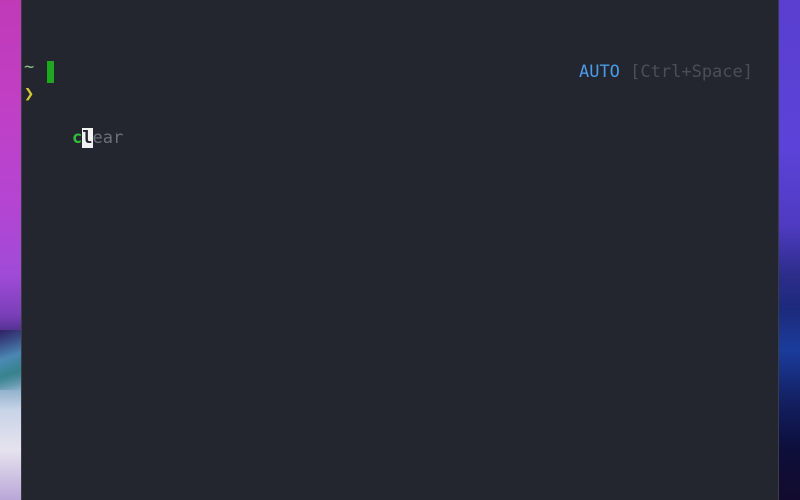 The image size is (800, 500). I want to click on mode-label: AUTO, so click(599, 72).